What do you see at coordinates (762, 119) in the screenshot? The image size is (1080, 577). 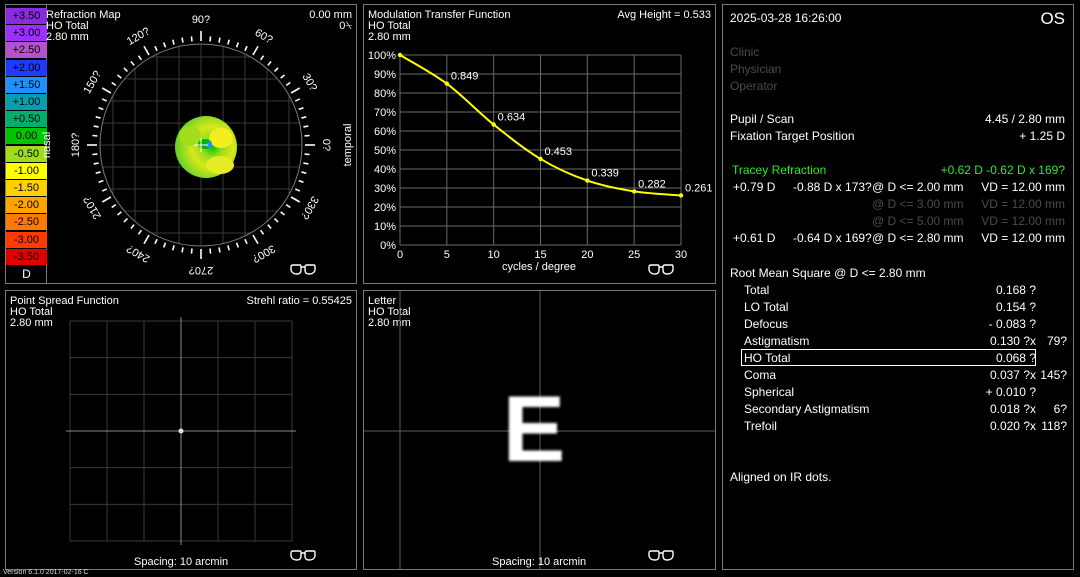 I see `pupil-scan-label: Pupil / Scan` at bounding box center [762, 119].